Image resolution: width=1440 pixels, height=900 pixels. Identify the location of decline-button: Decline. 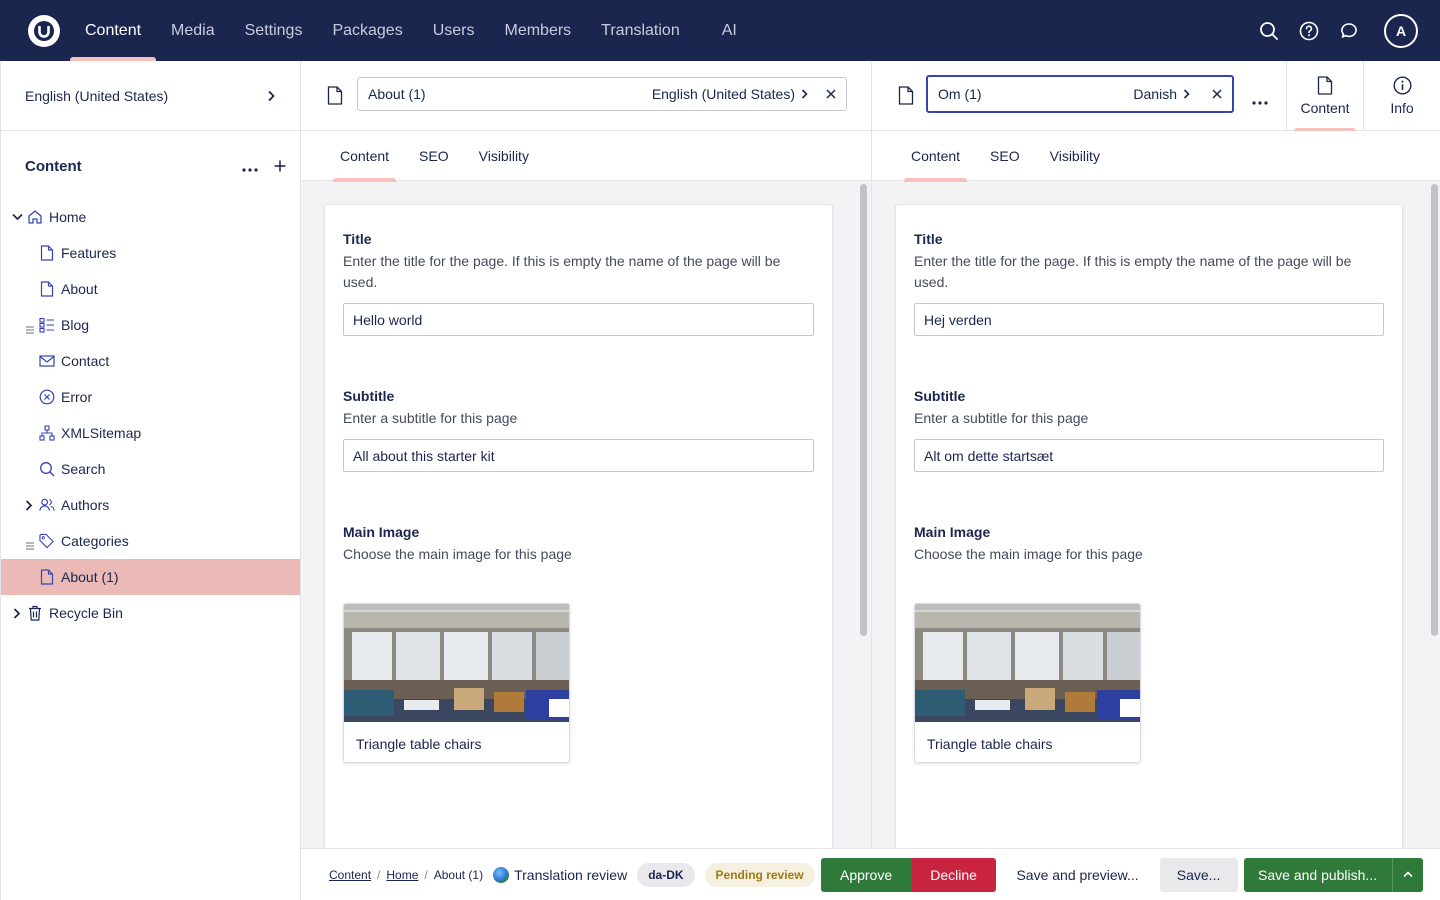
(953, 874).